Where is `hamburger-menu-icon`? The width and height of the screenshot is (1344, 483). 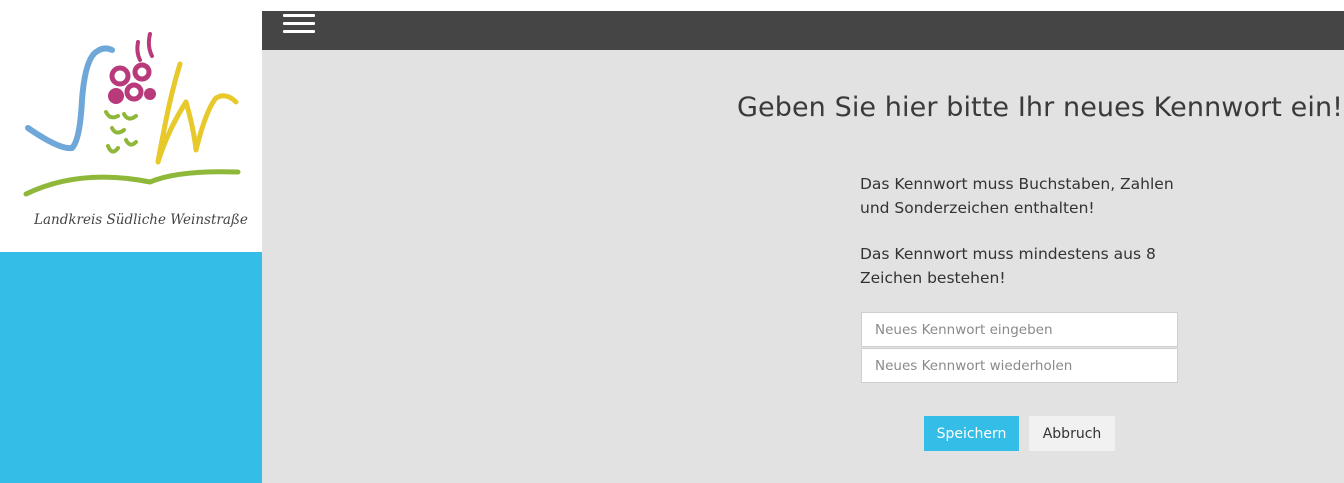
hamburger-menu-icon is located at coordinates (299, 25).